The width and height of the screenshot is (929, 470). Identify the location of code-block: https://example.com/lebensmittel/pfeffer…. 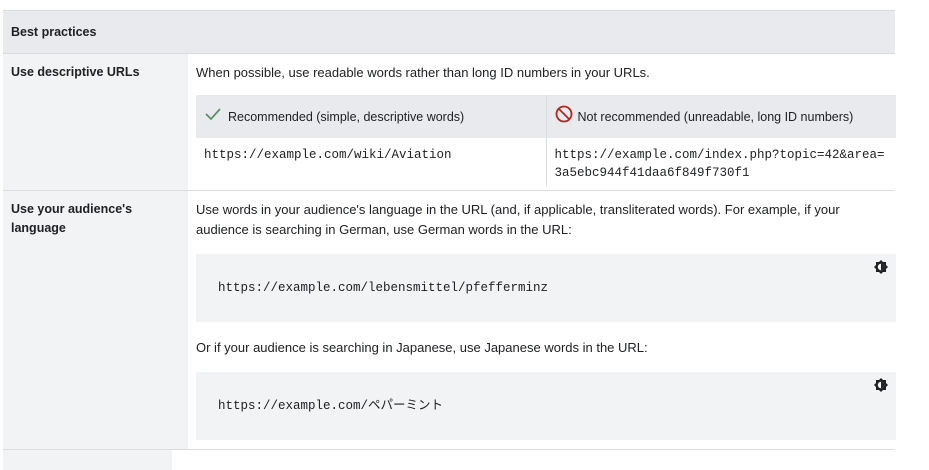
(546, 288).